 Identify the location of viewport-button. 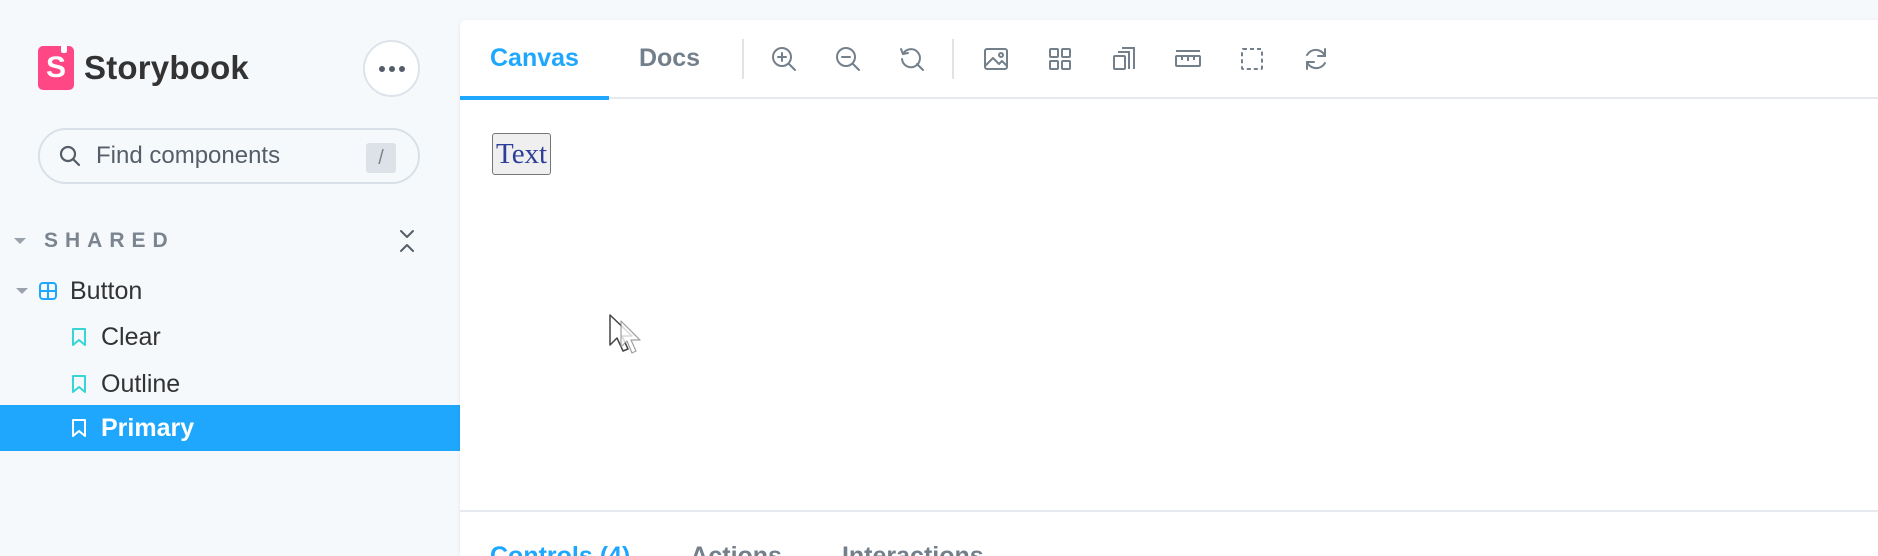
(1124, 59).